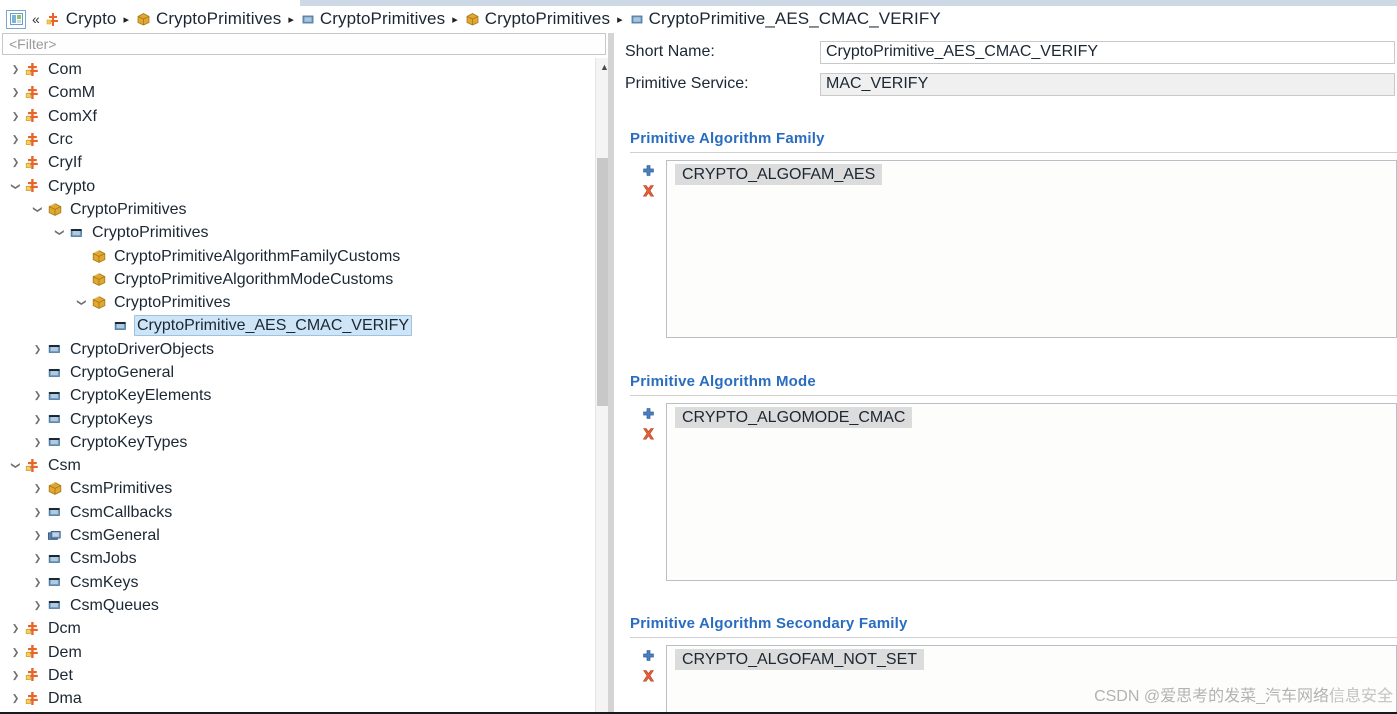 The image size is (1397, 714). I want to click on breadcrumb-back-chevron: «, so click(36, 19).